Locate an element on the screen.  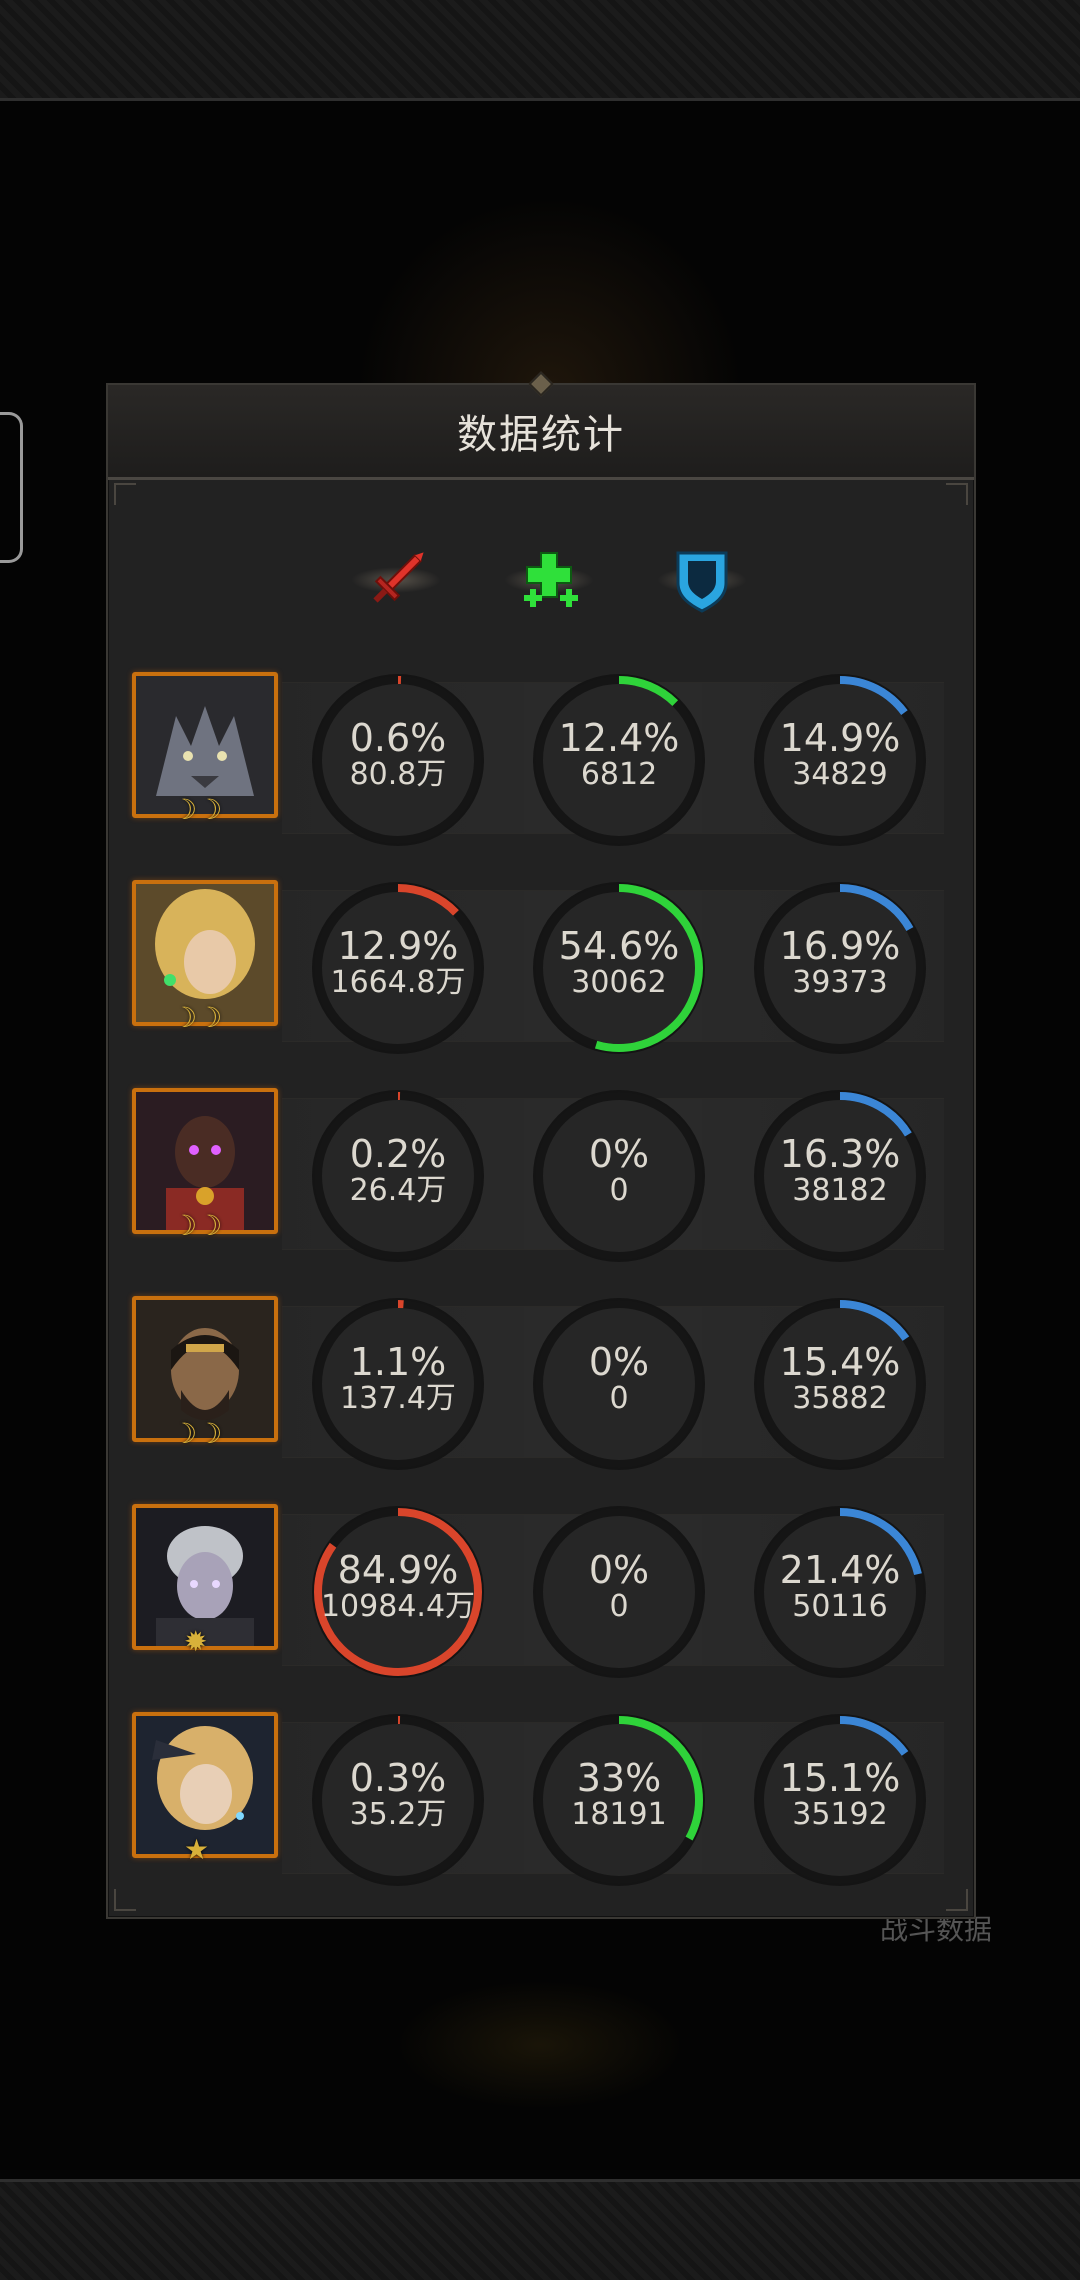
tank-value: 38182 is located at coordinates (840, 1190).